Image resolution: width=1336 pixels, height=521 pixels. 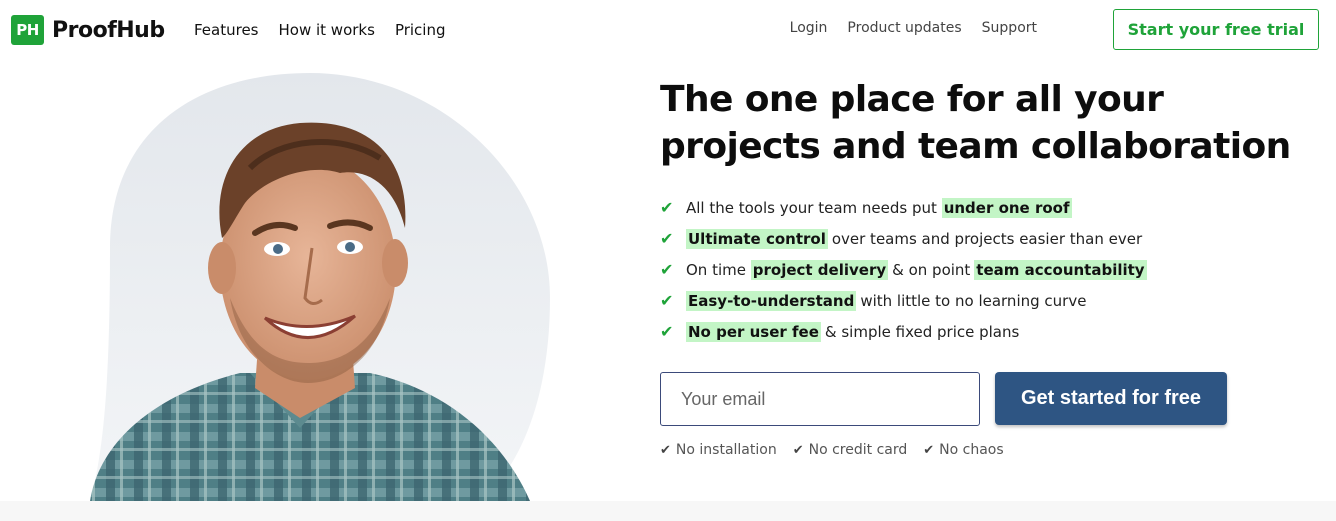 What do you see at coordinates (1009, 28) in the screenshot?
I see `nav-support: Support` at bounding box center [1009, 28].